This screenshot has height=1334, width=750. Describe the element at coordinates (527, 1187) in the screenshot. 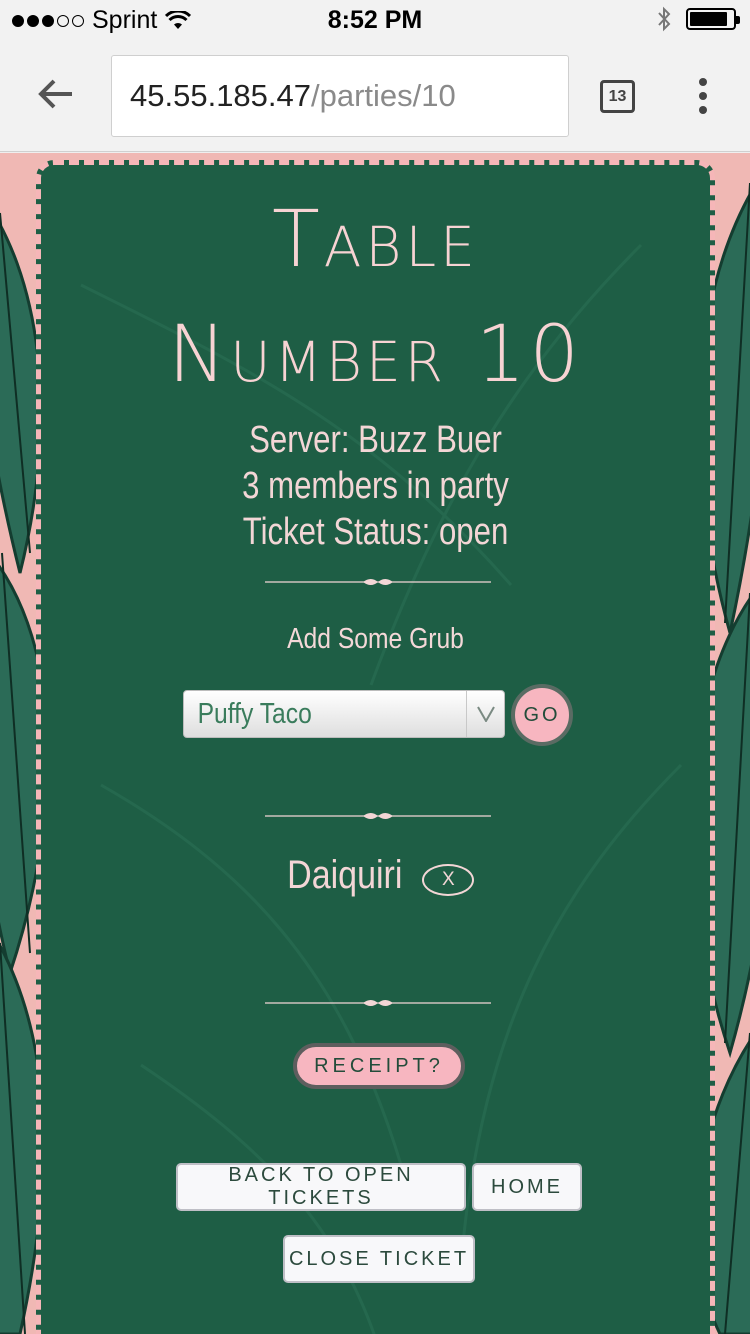

I see `home-button: HOME` at that location.